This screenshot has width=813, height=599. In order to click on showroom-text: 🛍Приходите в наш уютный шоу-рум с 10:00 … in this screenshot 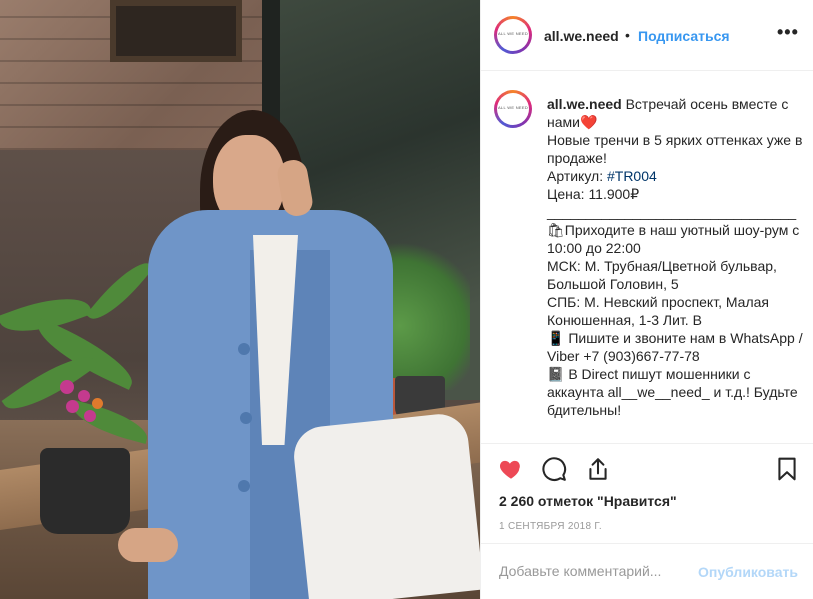, I will do `click(673, 239)`.